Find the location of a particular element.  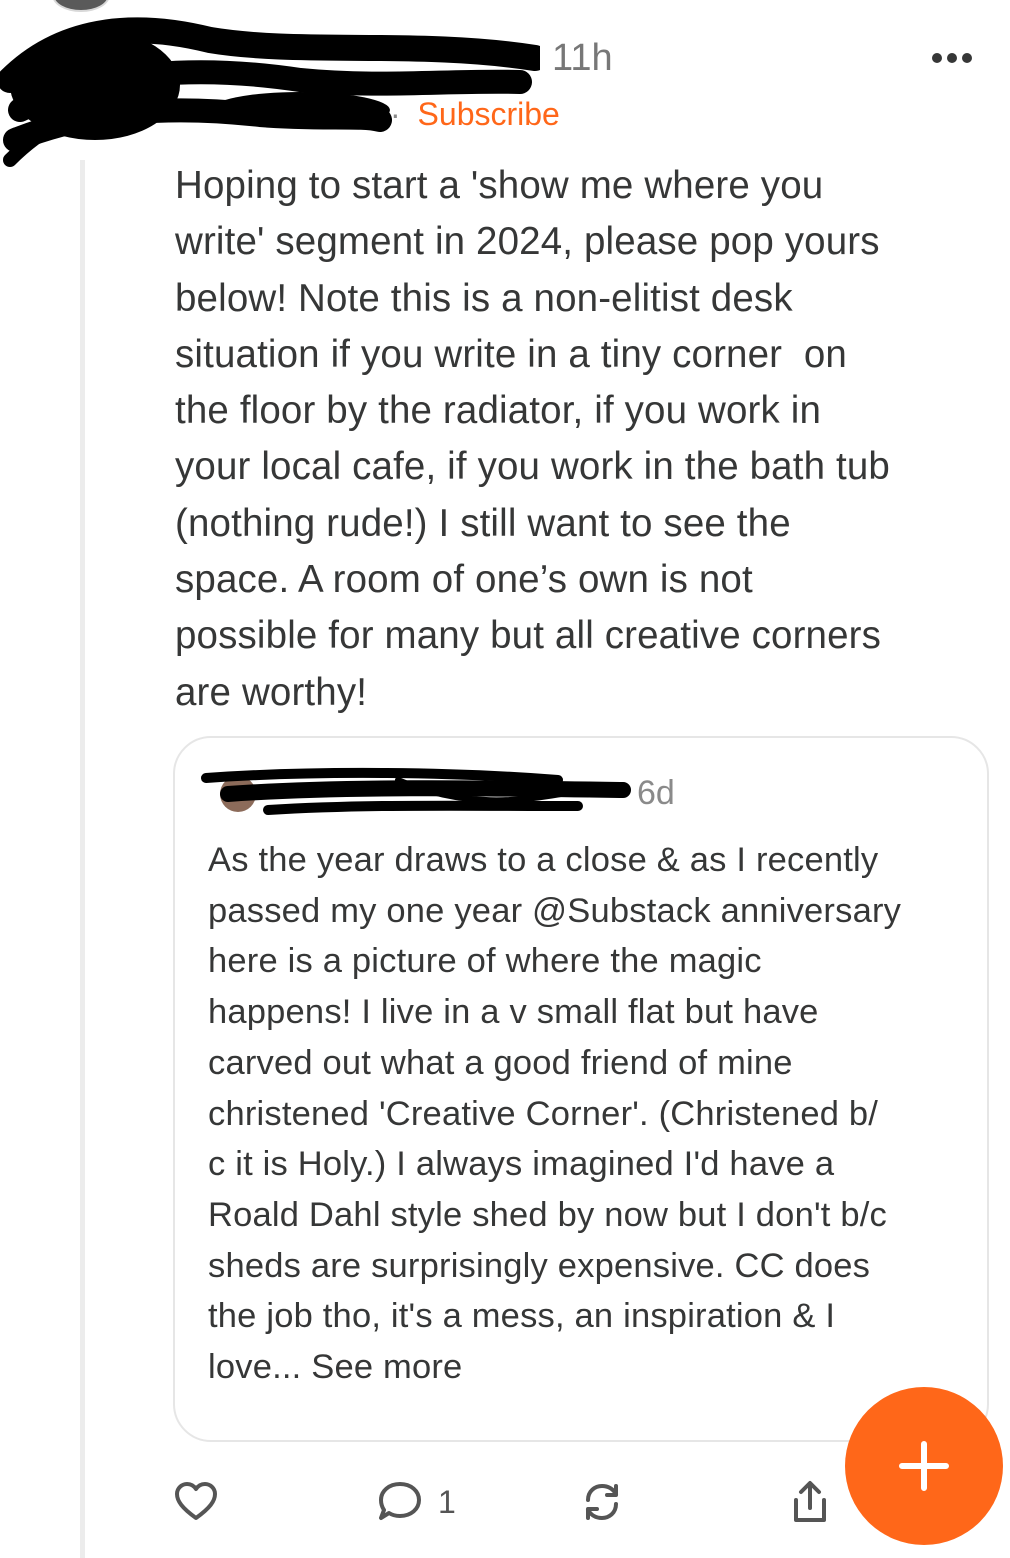

like-button is located at coordinates (196, 1502).